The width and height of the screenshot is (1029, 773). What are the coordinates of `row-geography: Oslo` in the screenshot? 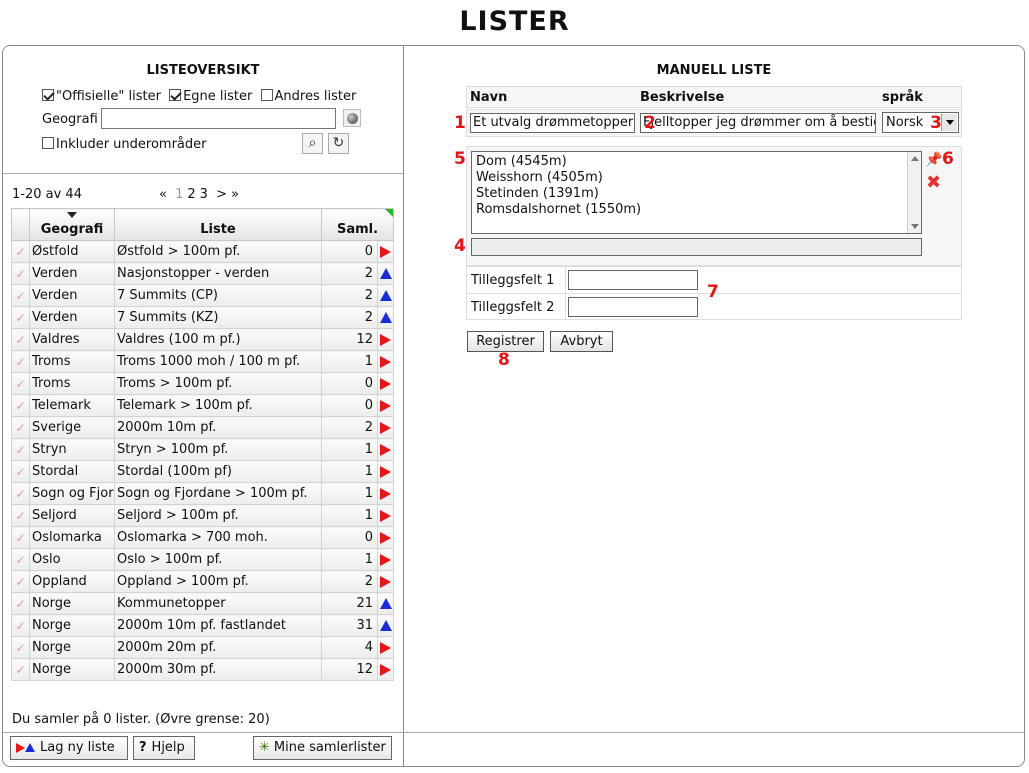 It's located at (72, 559).